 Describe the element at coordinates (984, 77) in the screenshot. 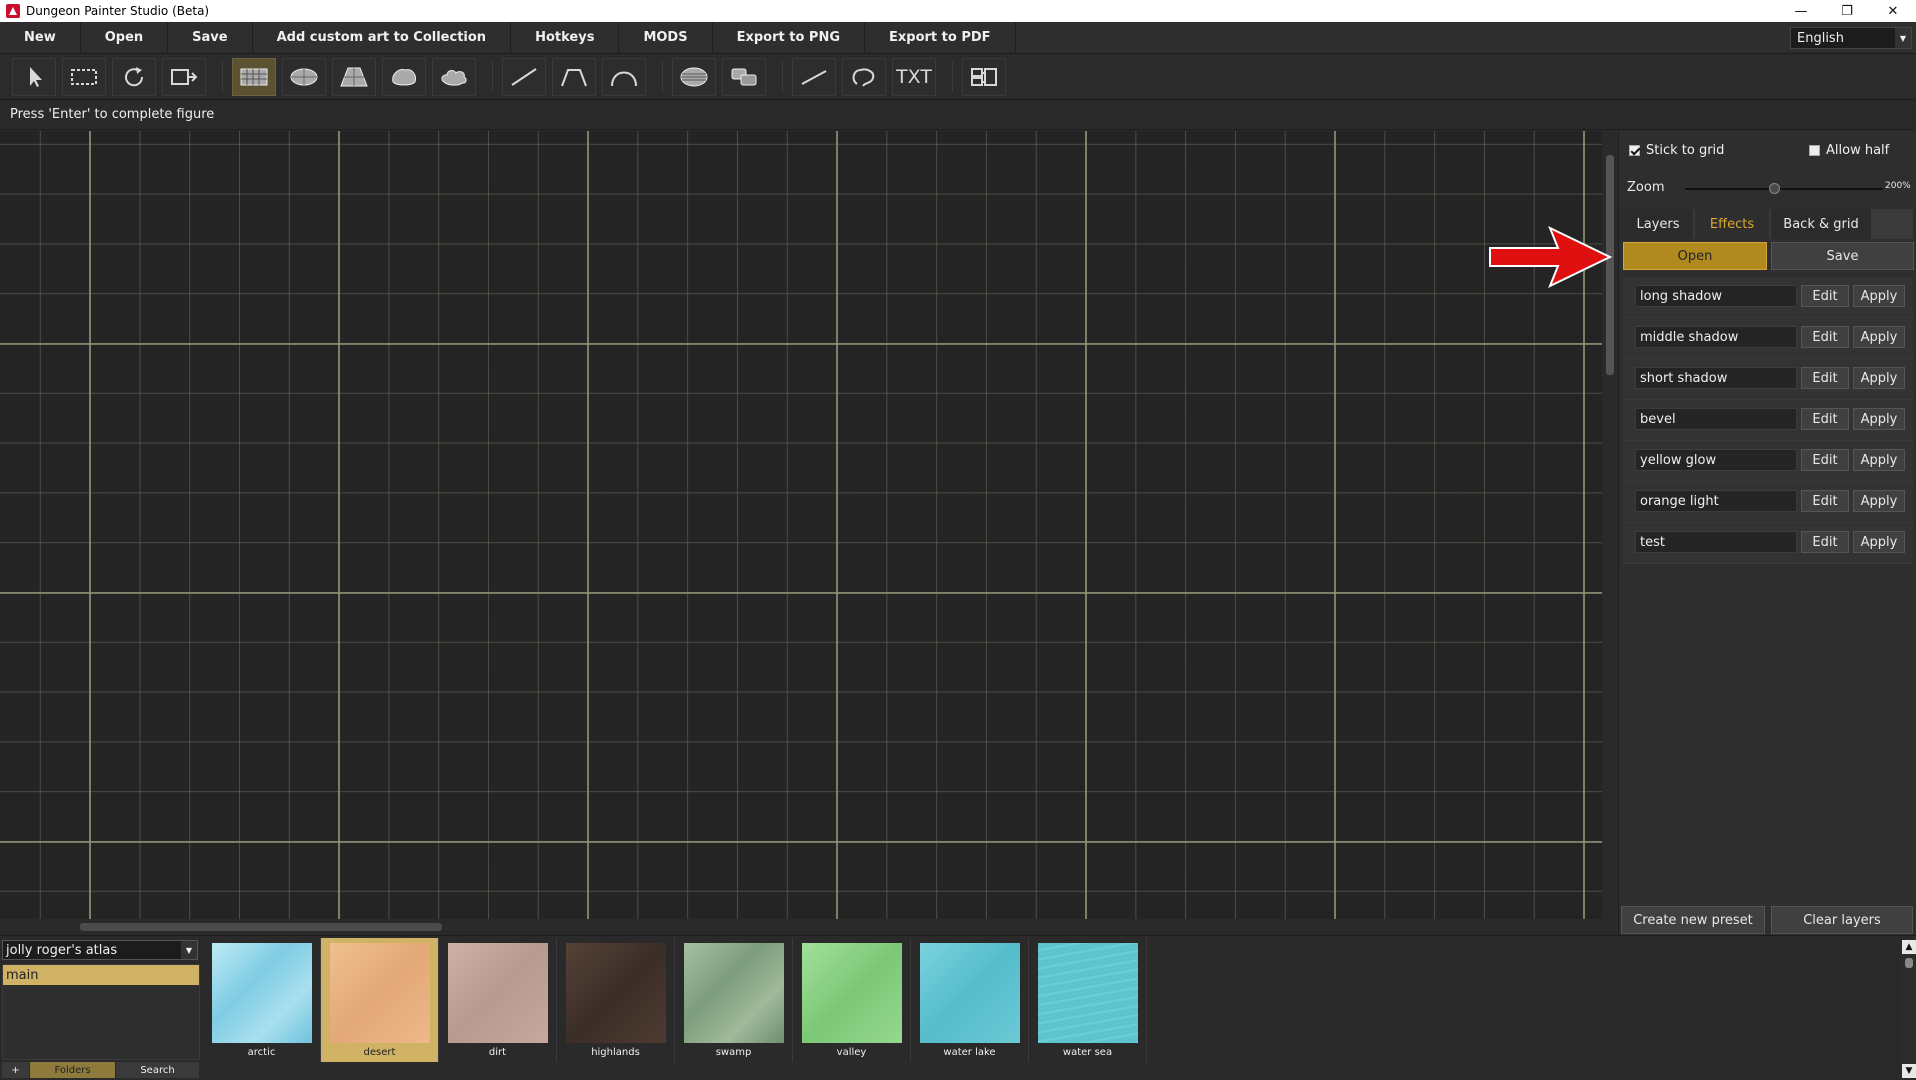

I see `grid-map-icon` at that location.